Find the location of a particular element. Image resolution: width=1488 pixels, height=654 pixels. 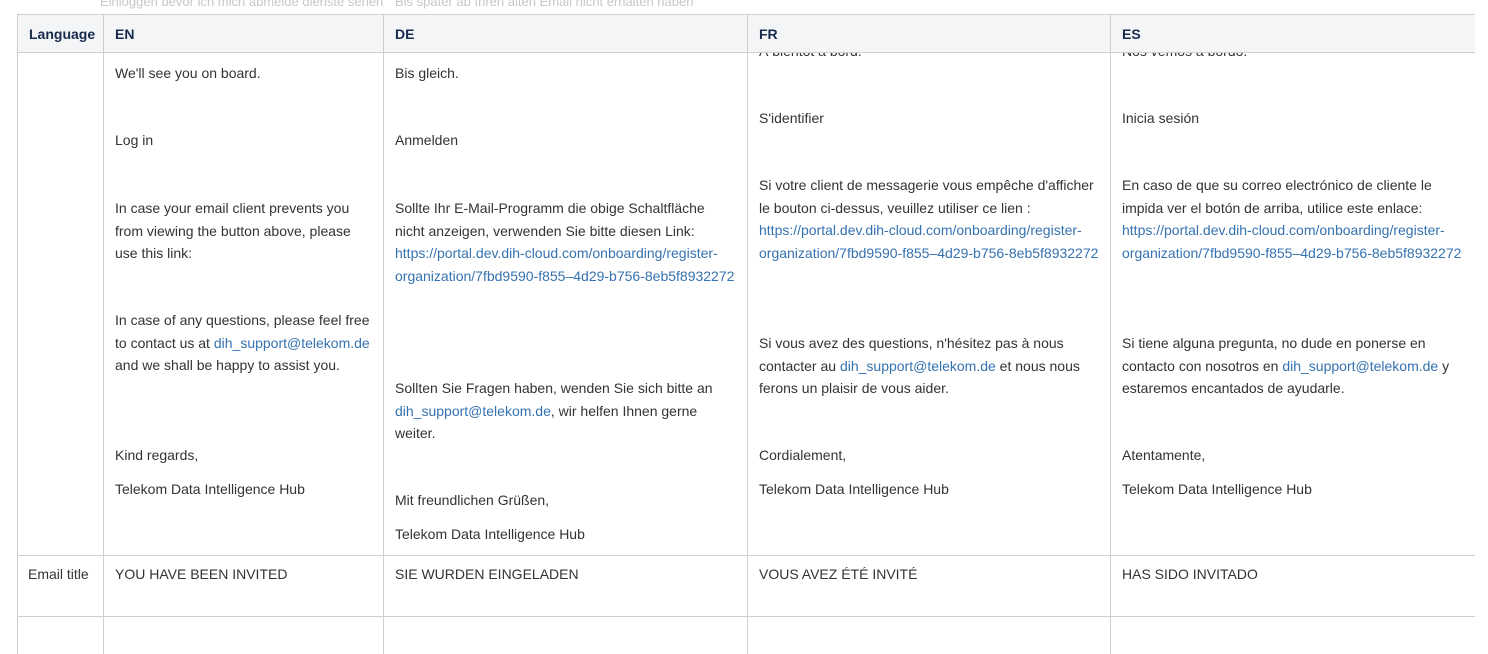

login-text: Log in is located at coordinates (244, 140).